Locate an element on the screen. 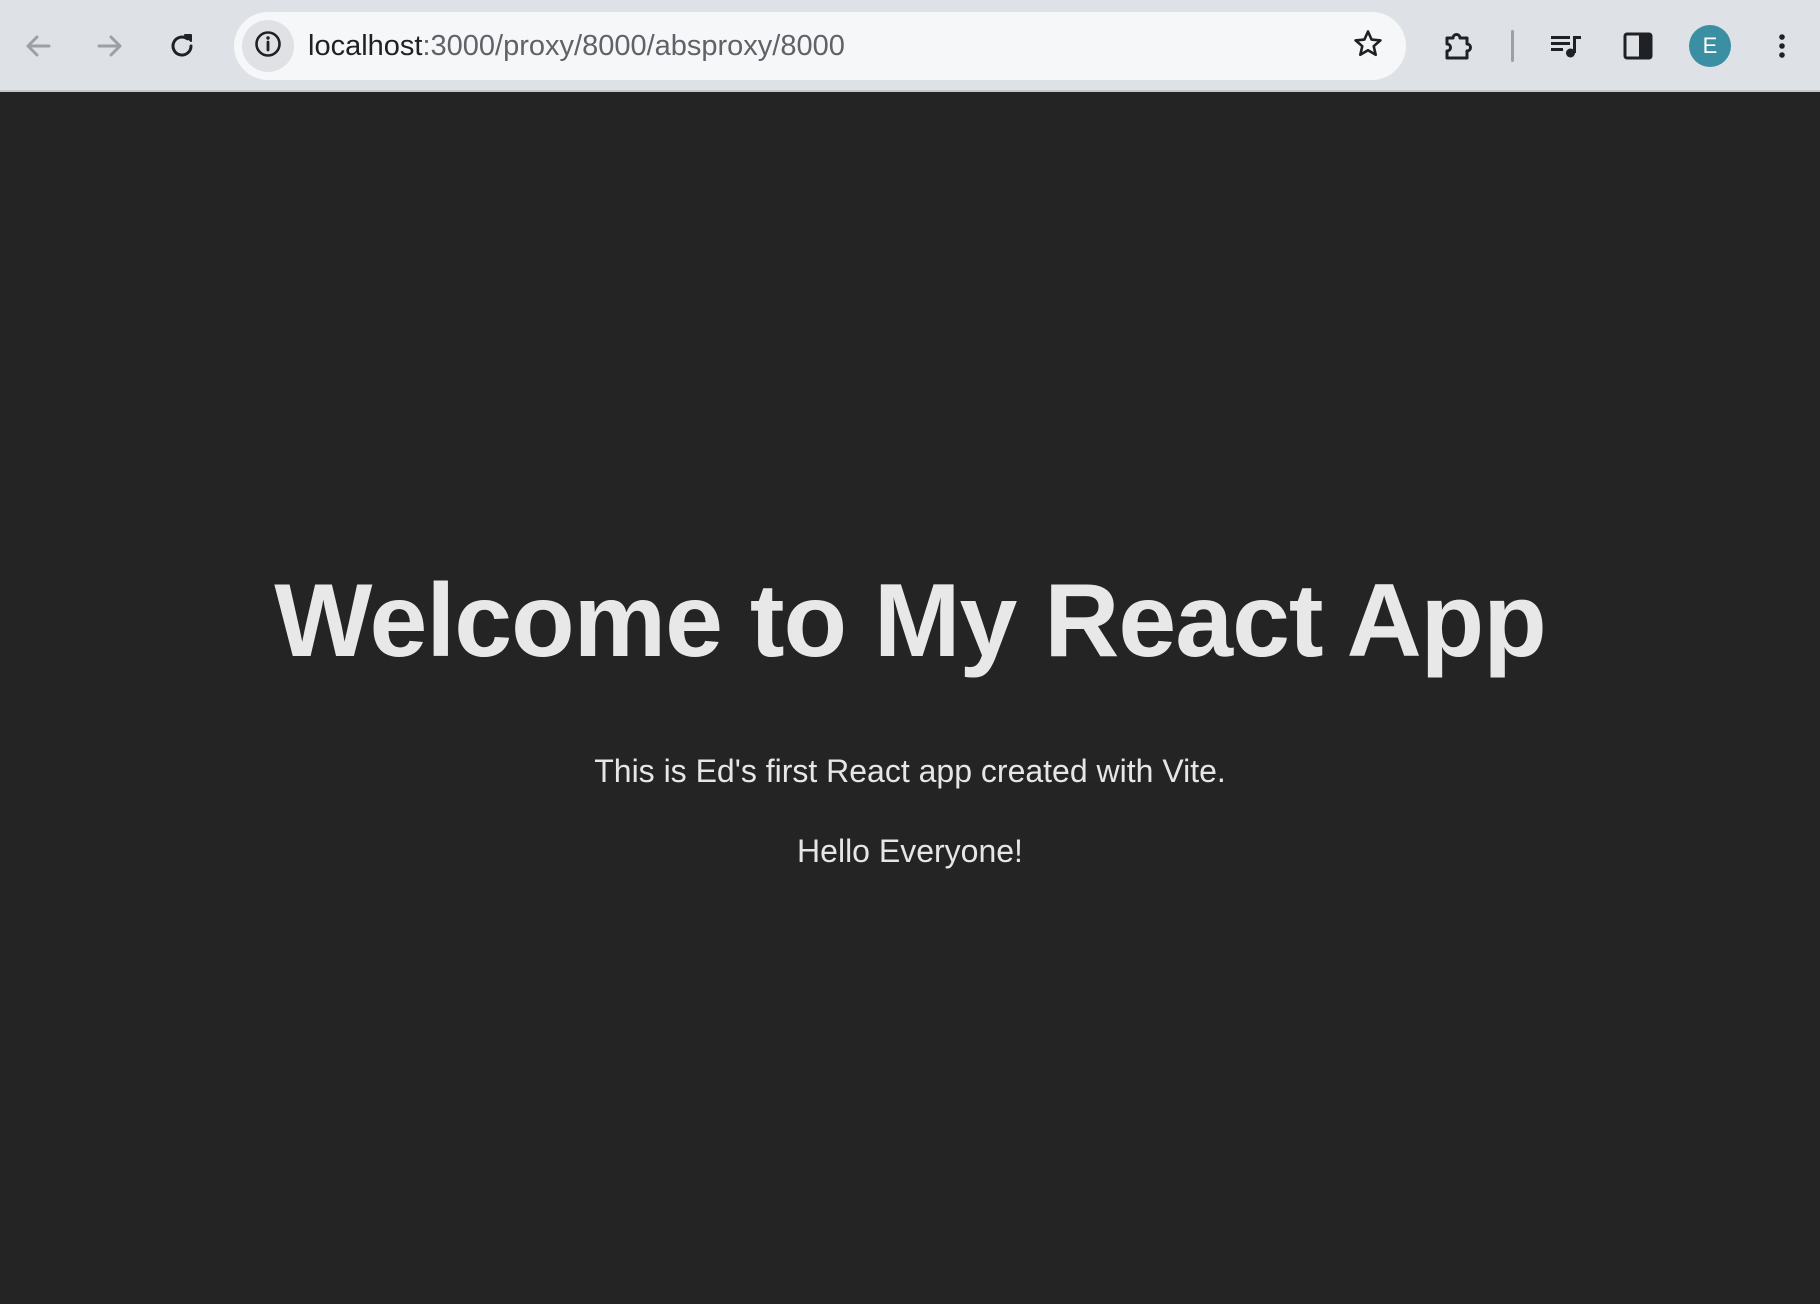 The height and width of the screenshot is (1304, 1820). browser-toolbar: localhost:3000/proxy/8000/absproxy/8000 is located at coordinates (910, 46).